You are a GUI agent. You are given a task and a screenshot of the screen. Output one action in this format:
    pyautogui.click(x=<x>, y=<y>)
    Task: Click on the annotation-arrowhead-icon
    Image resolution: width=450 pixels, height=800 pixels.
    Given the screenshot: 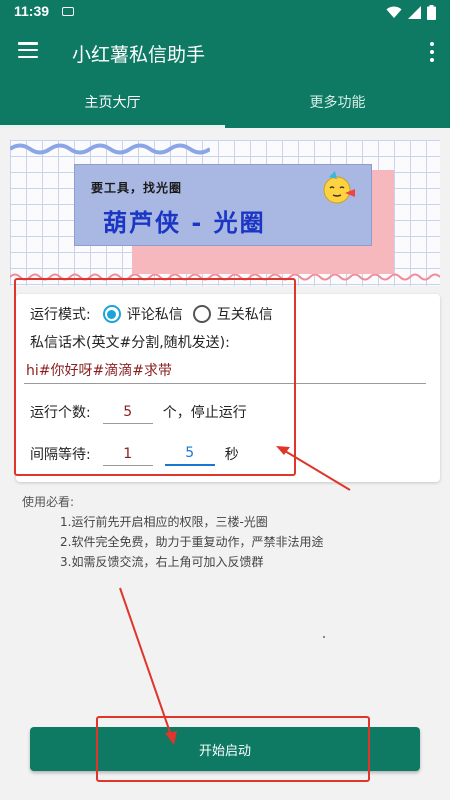 What is the action you would take?
    pyautogui.click(x=171, y=738)
    